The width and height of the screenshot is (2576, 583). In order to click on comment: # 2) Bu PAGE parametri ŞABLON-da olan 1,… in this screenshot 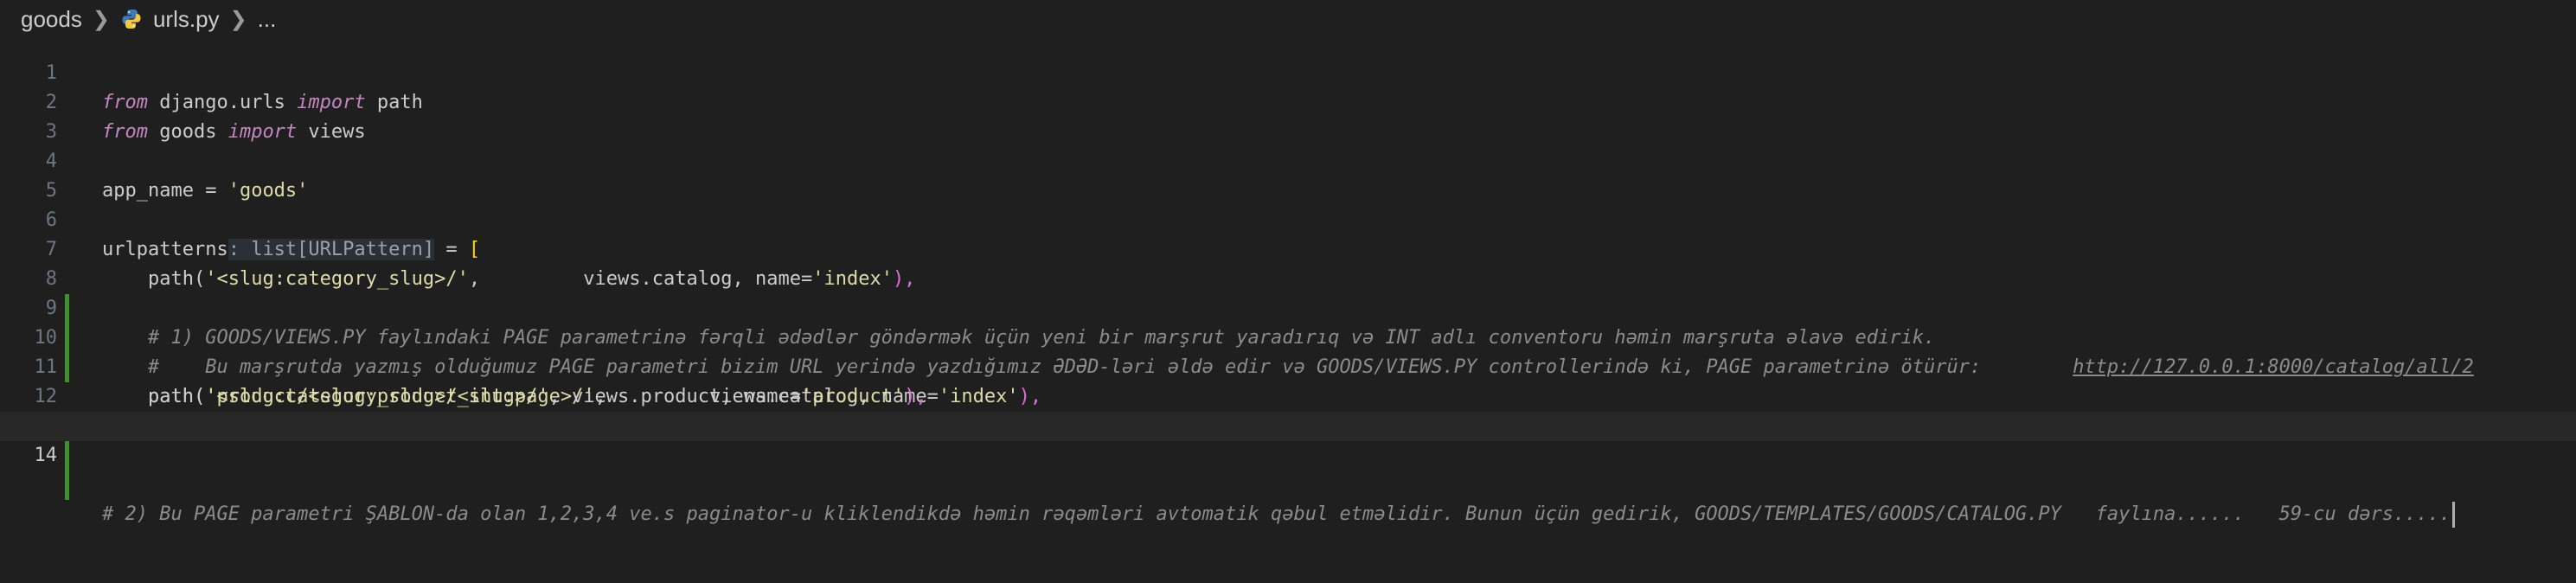, I will do `click(1276, 514)`.